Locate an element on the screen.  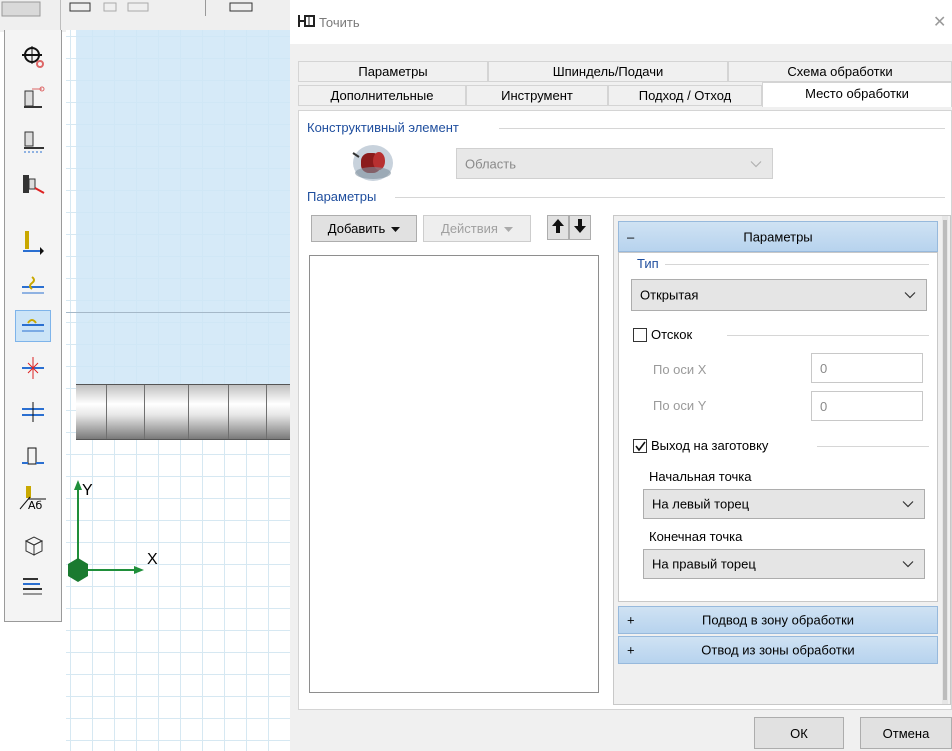
exit-to-blank-label: Выход на заготовку is located at coordinates (712, 445).